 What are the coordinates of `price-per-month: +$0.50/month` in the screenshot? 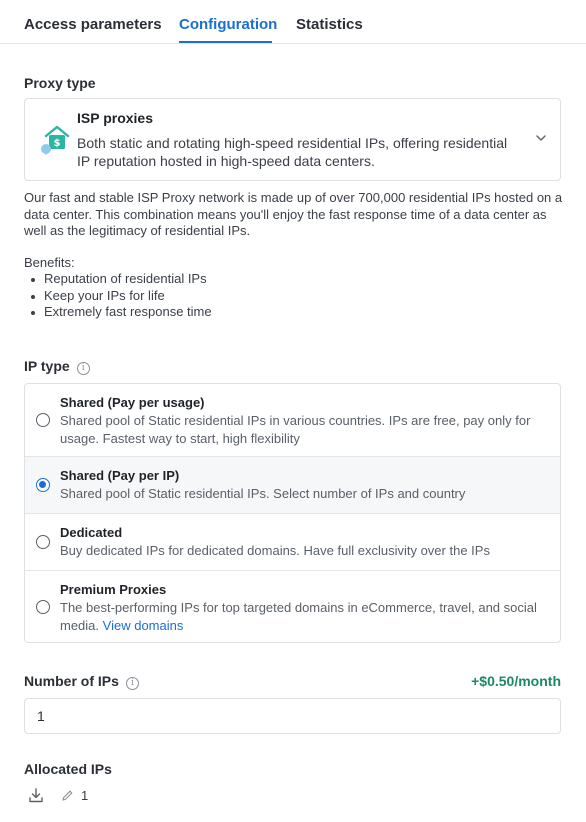 It's located at (516, 681).